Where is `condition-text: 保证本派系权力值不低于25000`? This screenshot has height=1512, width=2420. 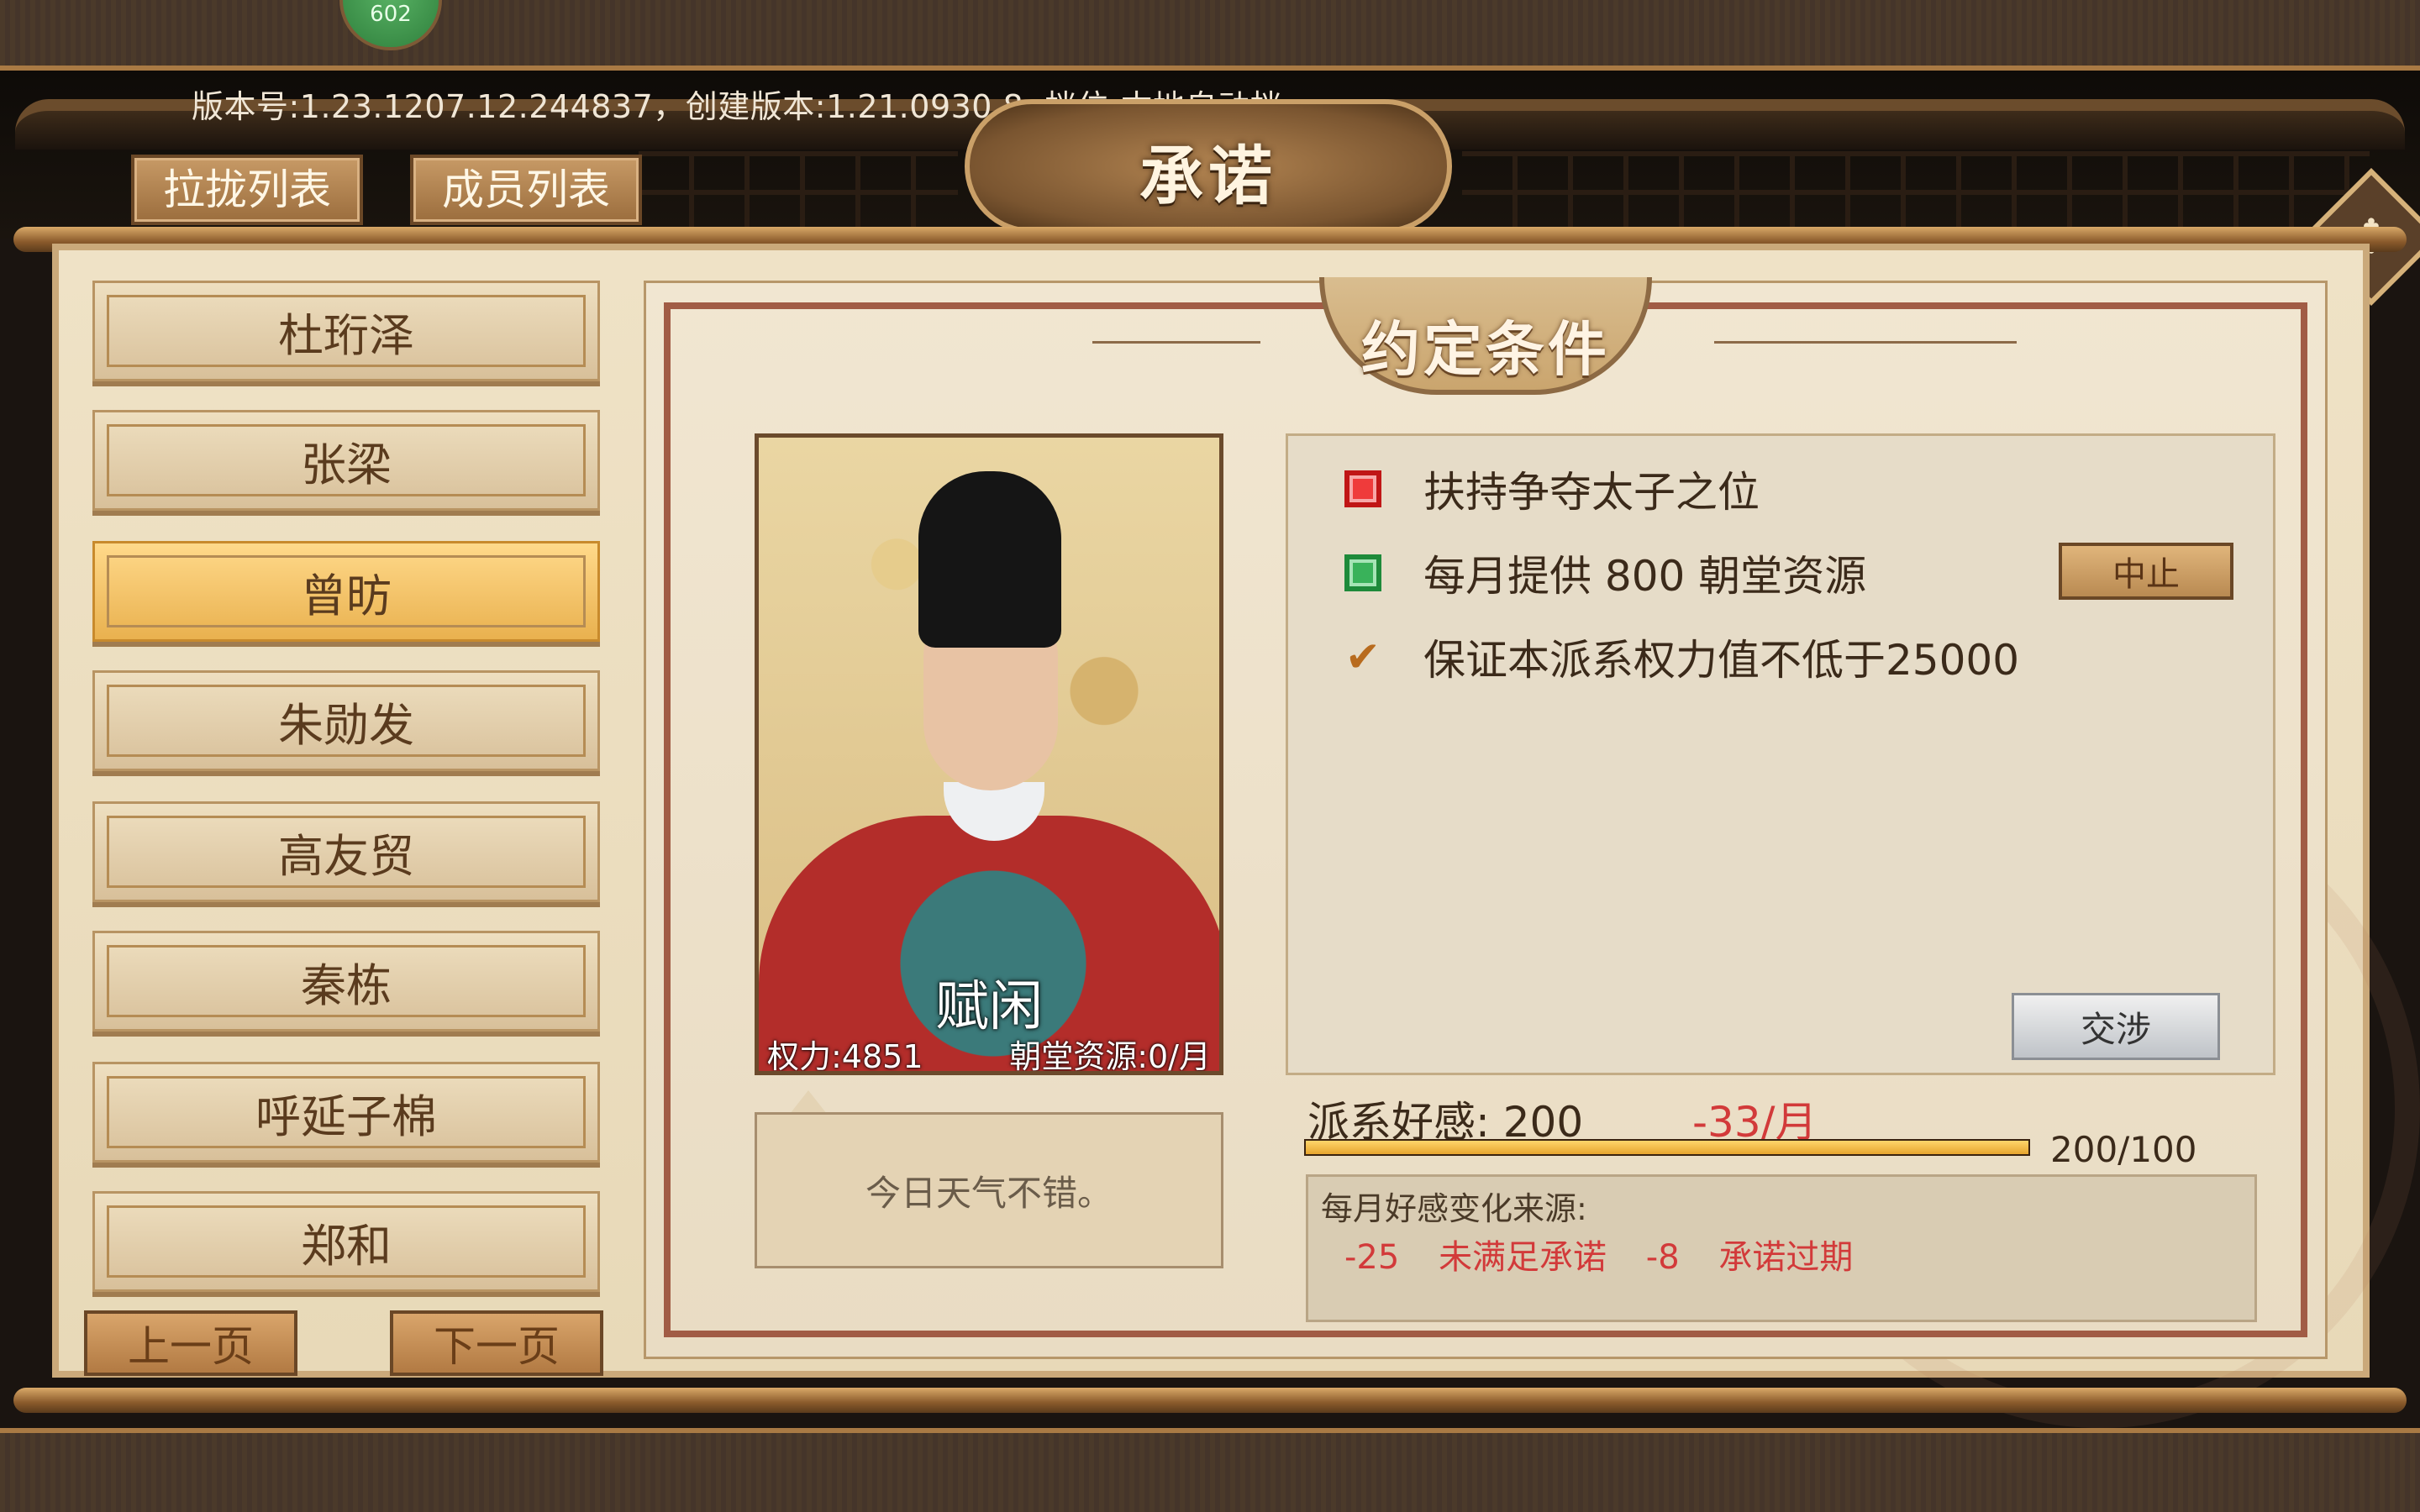
condition-text: 保证本派系权力值不低于25000 is located at coordinates (1722, 660).